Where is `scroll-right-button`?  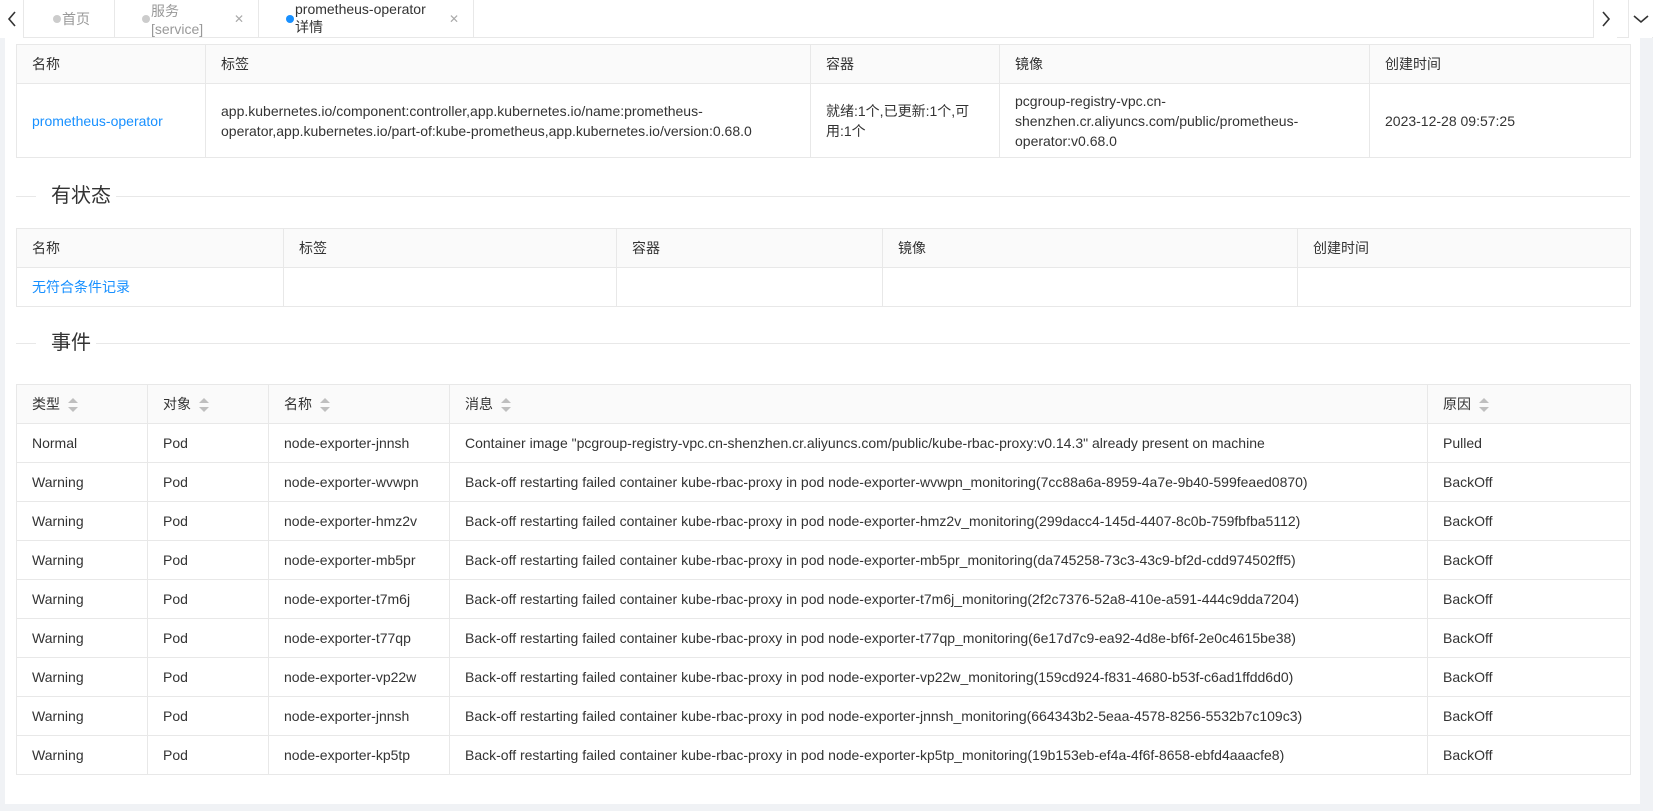
scroll-right-button is located at coordinates (1605, 19).